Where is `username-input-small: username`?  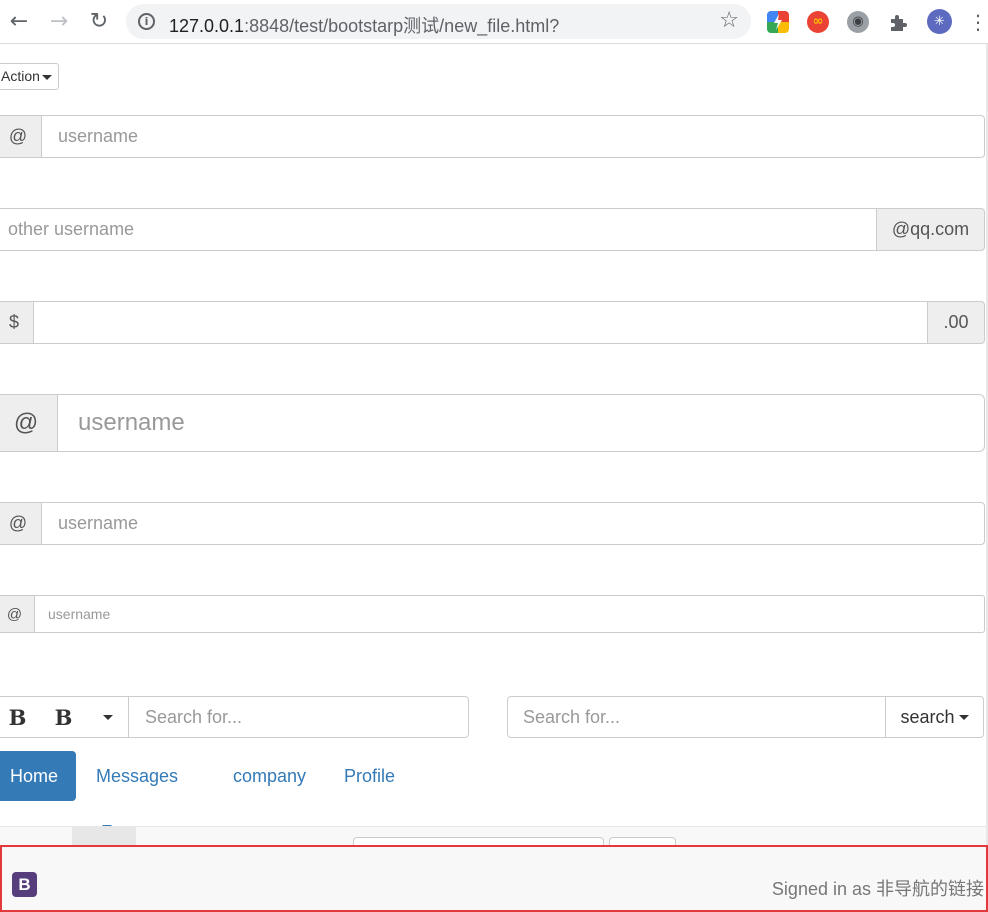
username-input-small: username is located at coordinates (509, 614).